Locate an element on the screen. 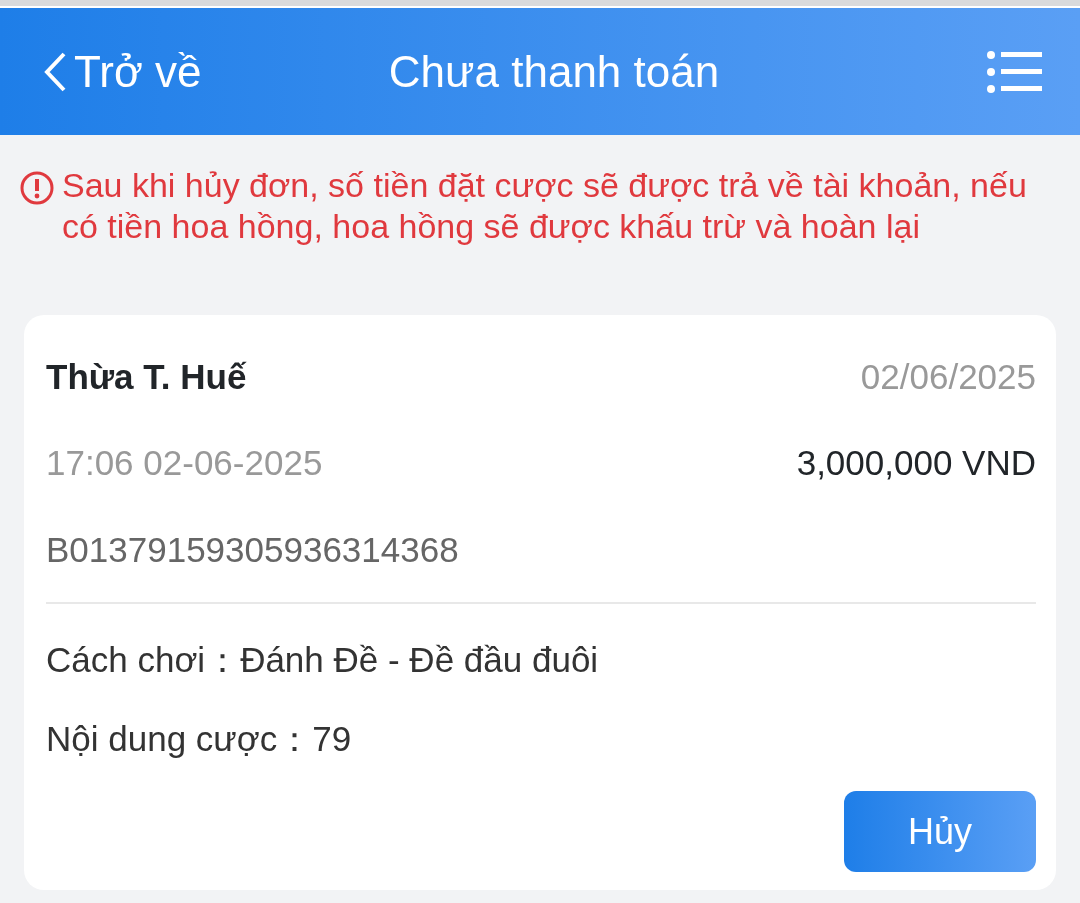 This screenshot has height=903, width=1080. region-name: Thừa T. Huế is located at coordinates (146, 376).